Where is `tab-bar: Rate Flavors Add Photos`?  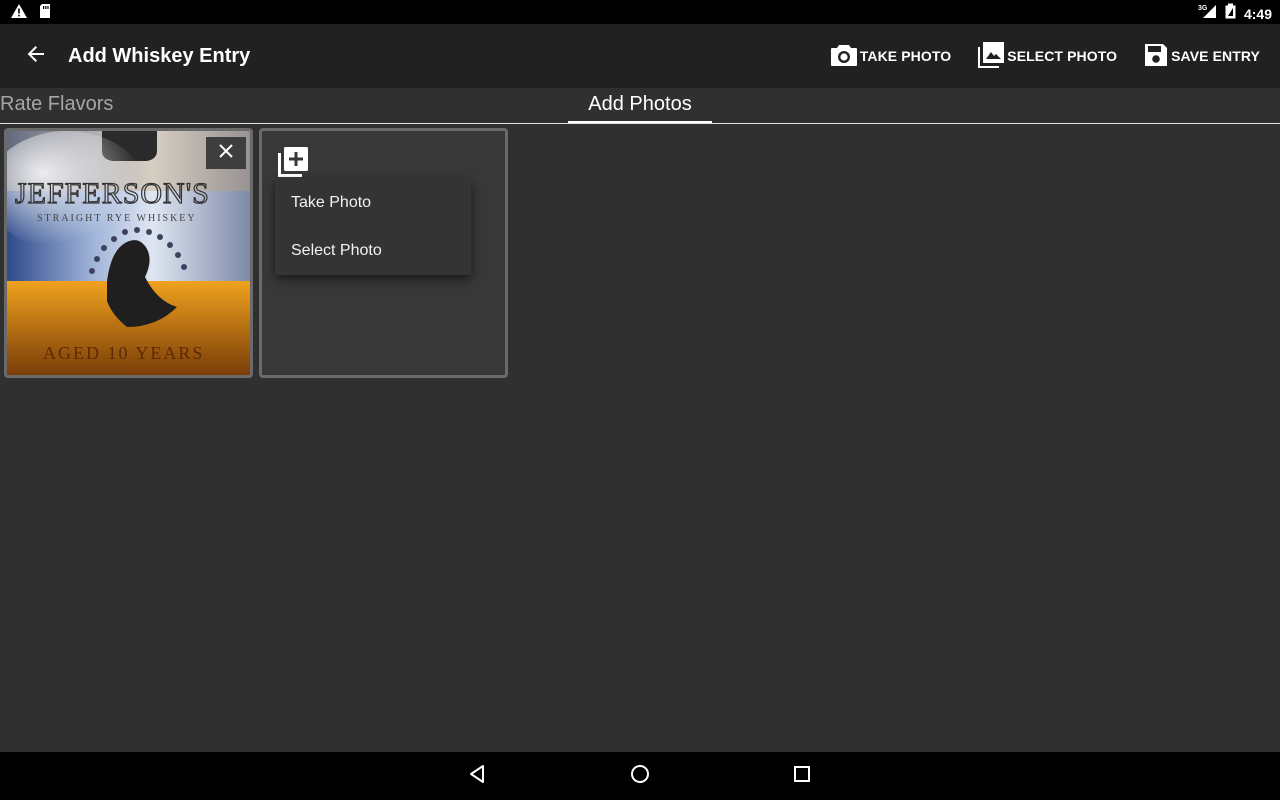 tab-bar: Rate Flavors Add Photos is located at coordinates (640, 106).